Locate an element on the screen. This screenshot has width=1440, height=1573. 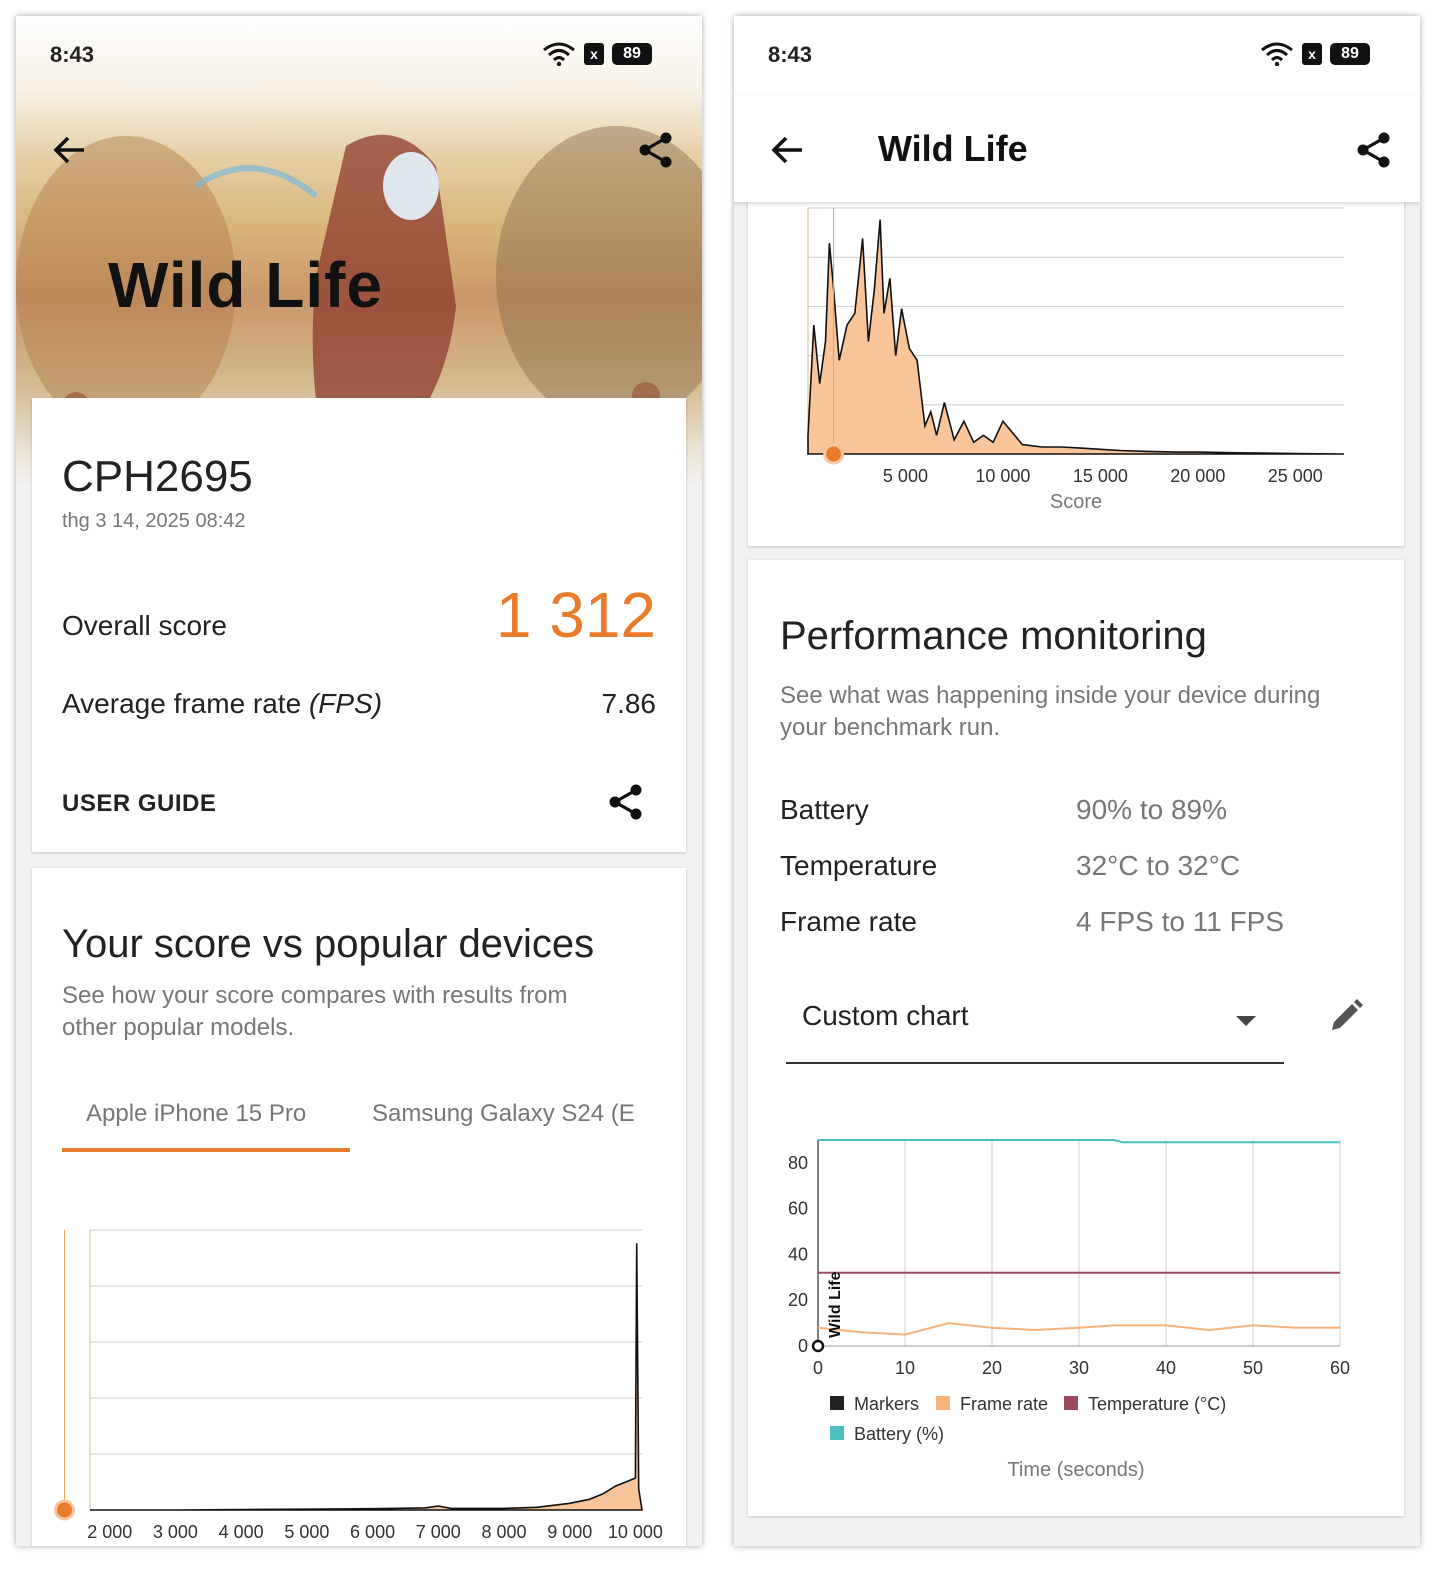
overall-score-label: Overall score is located at coordinates (144, 625).